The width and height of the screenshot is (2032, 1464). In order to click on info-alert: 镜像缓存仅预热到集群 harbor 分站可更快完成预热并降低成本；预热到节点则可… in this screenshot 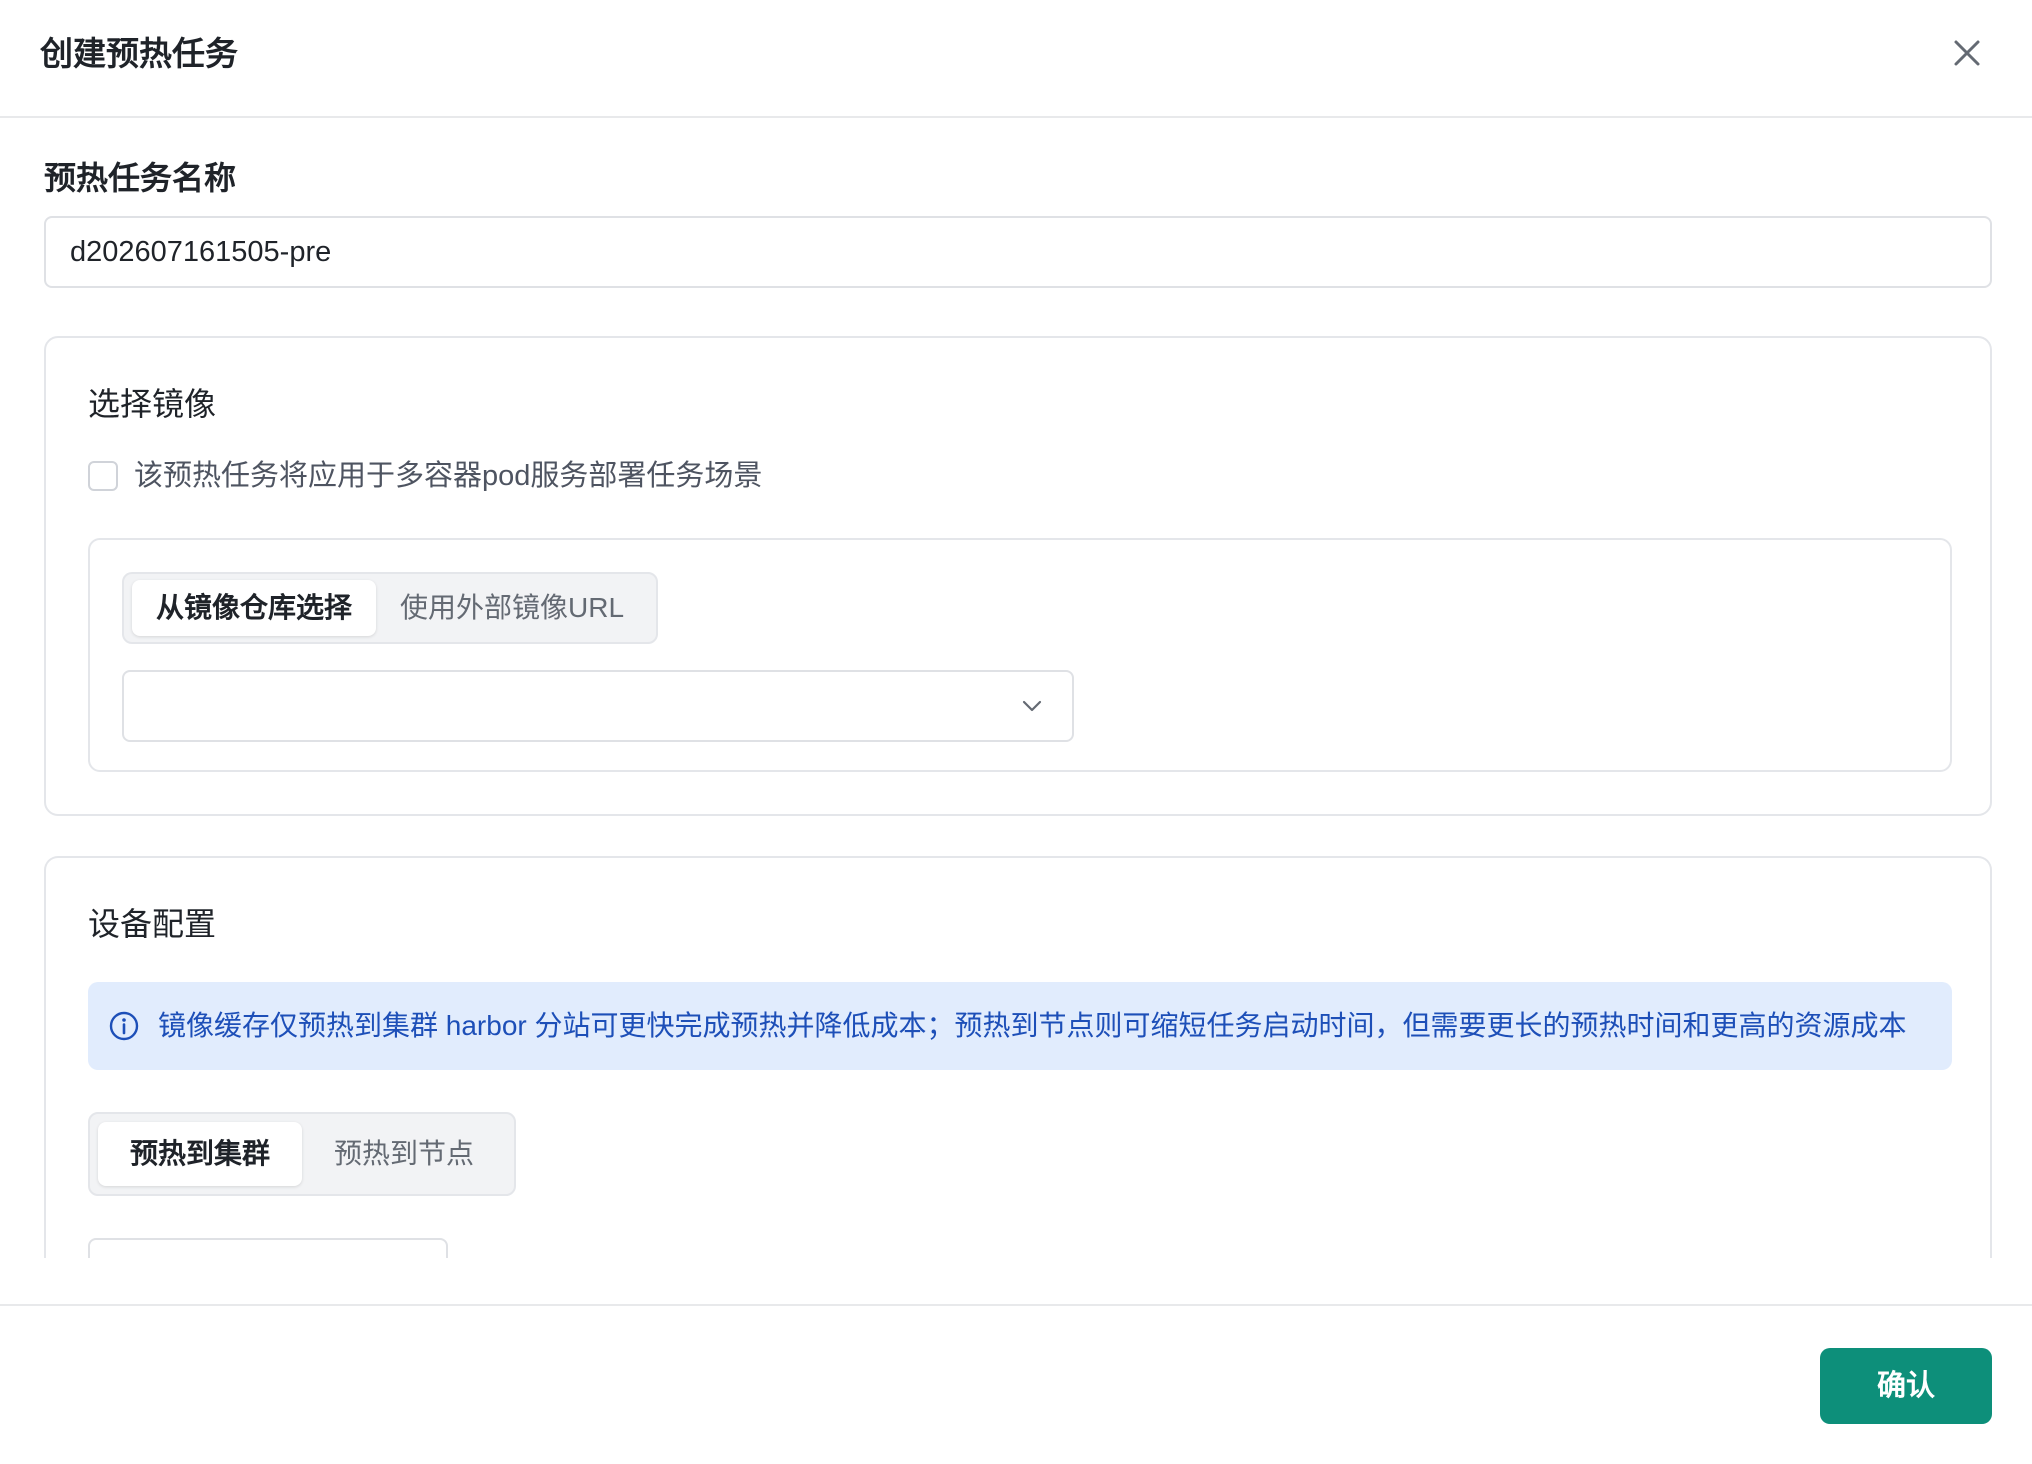, I will do `click(1020, 1026)`.